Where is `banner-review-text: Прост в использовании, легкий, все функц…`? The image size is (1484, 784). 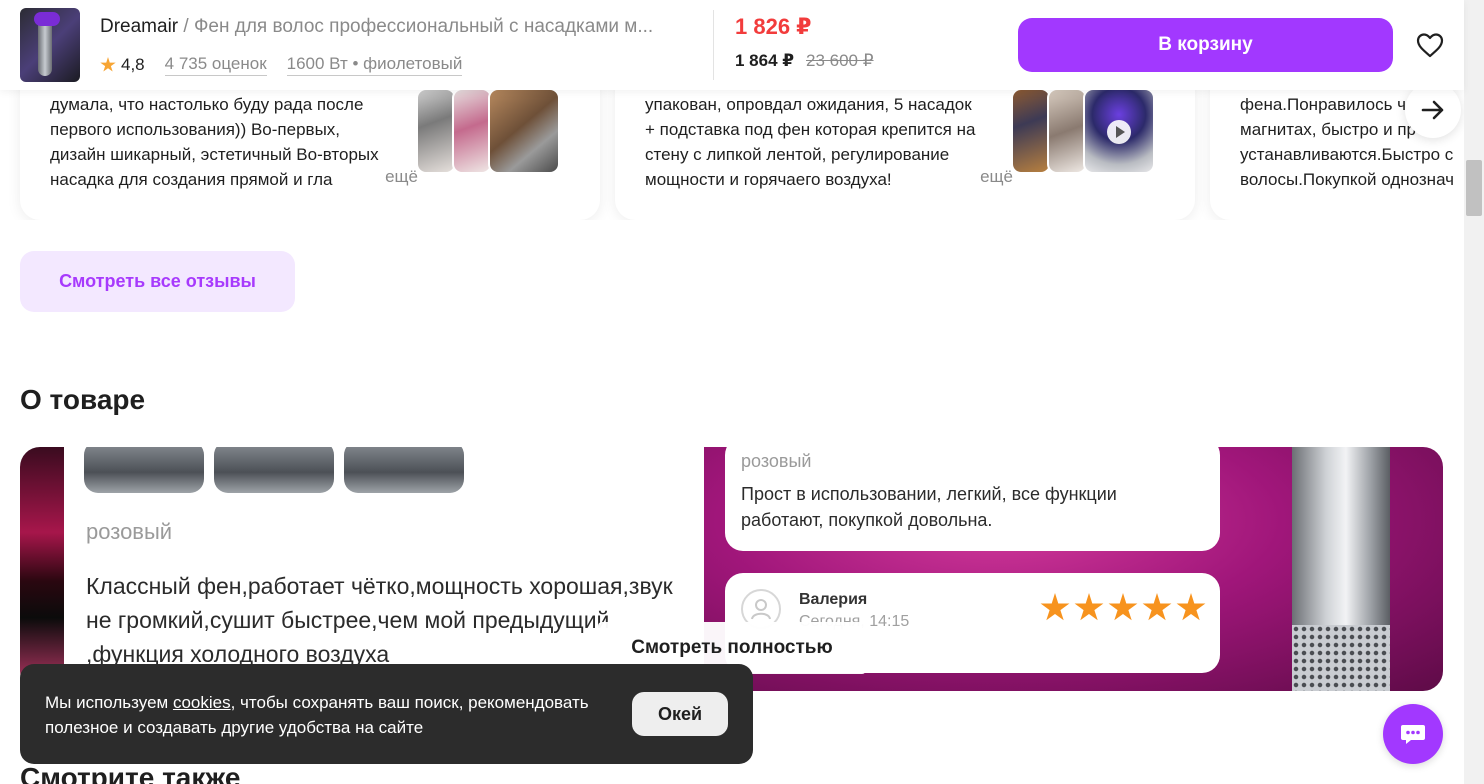
banner-review-text: Прост в использовании, легкий, все функц… is located at coordinates (929, 507).